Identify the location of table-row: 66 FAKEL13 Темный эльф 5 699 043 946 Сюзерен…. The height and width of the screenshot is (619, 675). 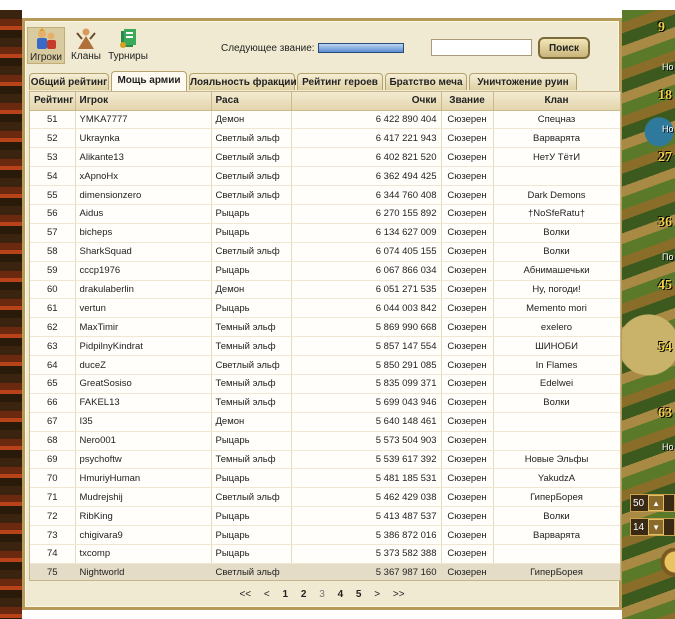
(325, 403).